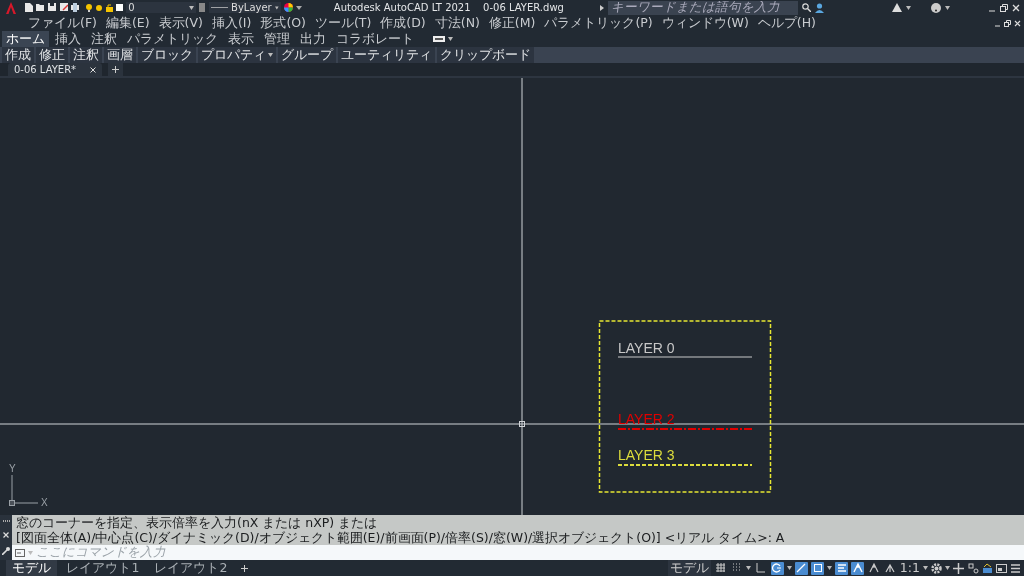 This screenshot has height=576, width=1024. I want to click on menu-item: 形式(O), so click(283, 23).